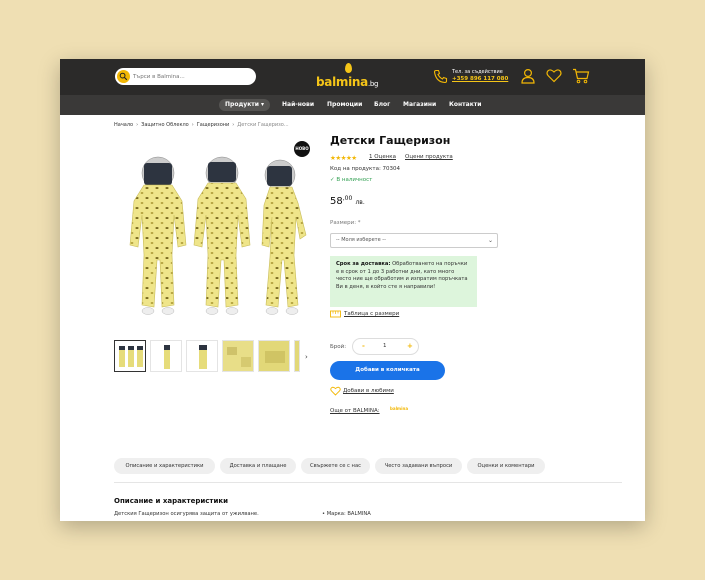 This screenshot has height=580, width=705. I want to click on breadcrumb-overalls: Гащеризони, so click(213, 125).